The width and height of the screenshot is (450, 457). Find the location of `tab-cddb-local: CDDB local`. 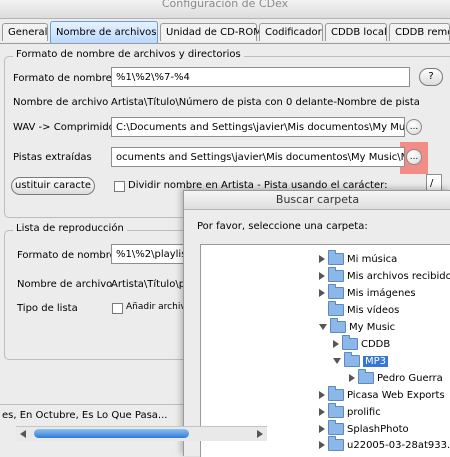

tab-cddb-local: CDDB local is located at coordinates (356, 32).